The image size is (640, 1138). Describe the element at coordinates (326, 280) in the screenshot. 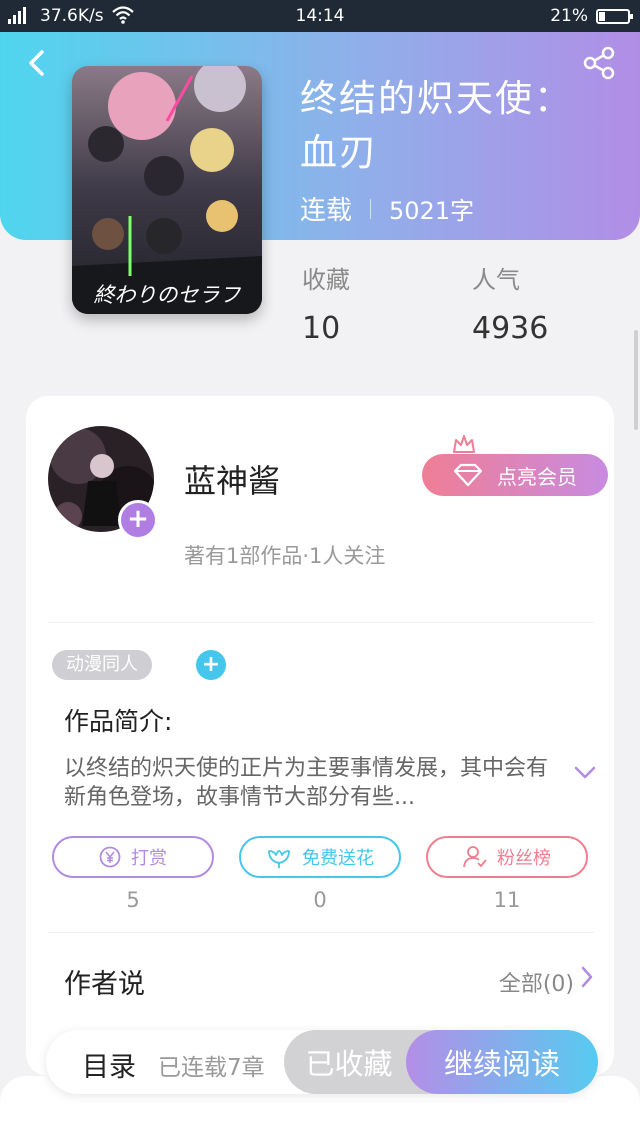

I see `stat-label: 收藏` at that location.